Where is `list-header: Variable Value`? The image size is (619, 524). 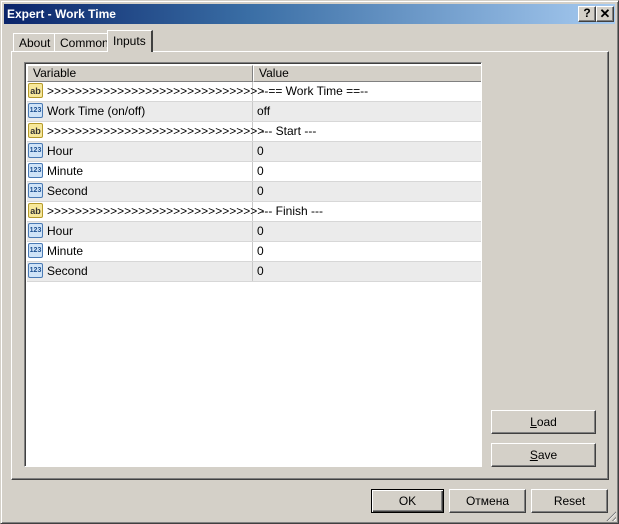 list-header: Variable Value is located at coordinates (254, 73).